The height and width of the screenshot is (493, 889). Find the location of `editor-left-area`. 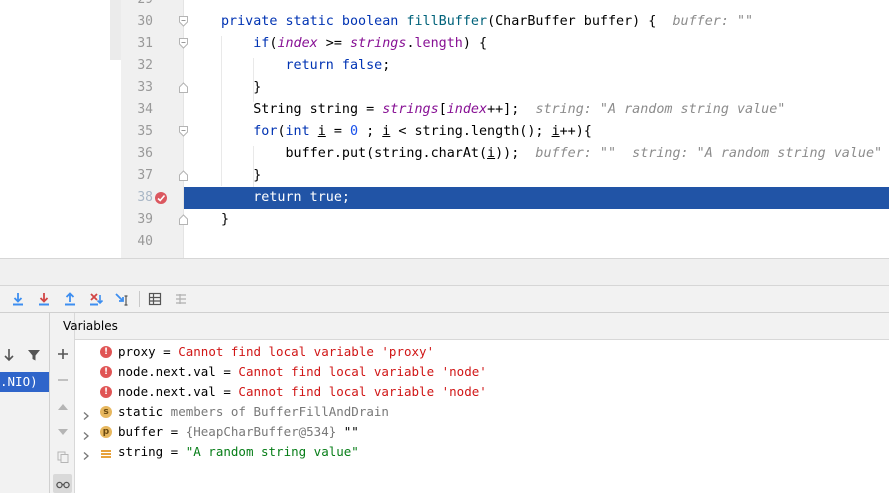

editor-left-area is located at coordinates (55, 129).